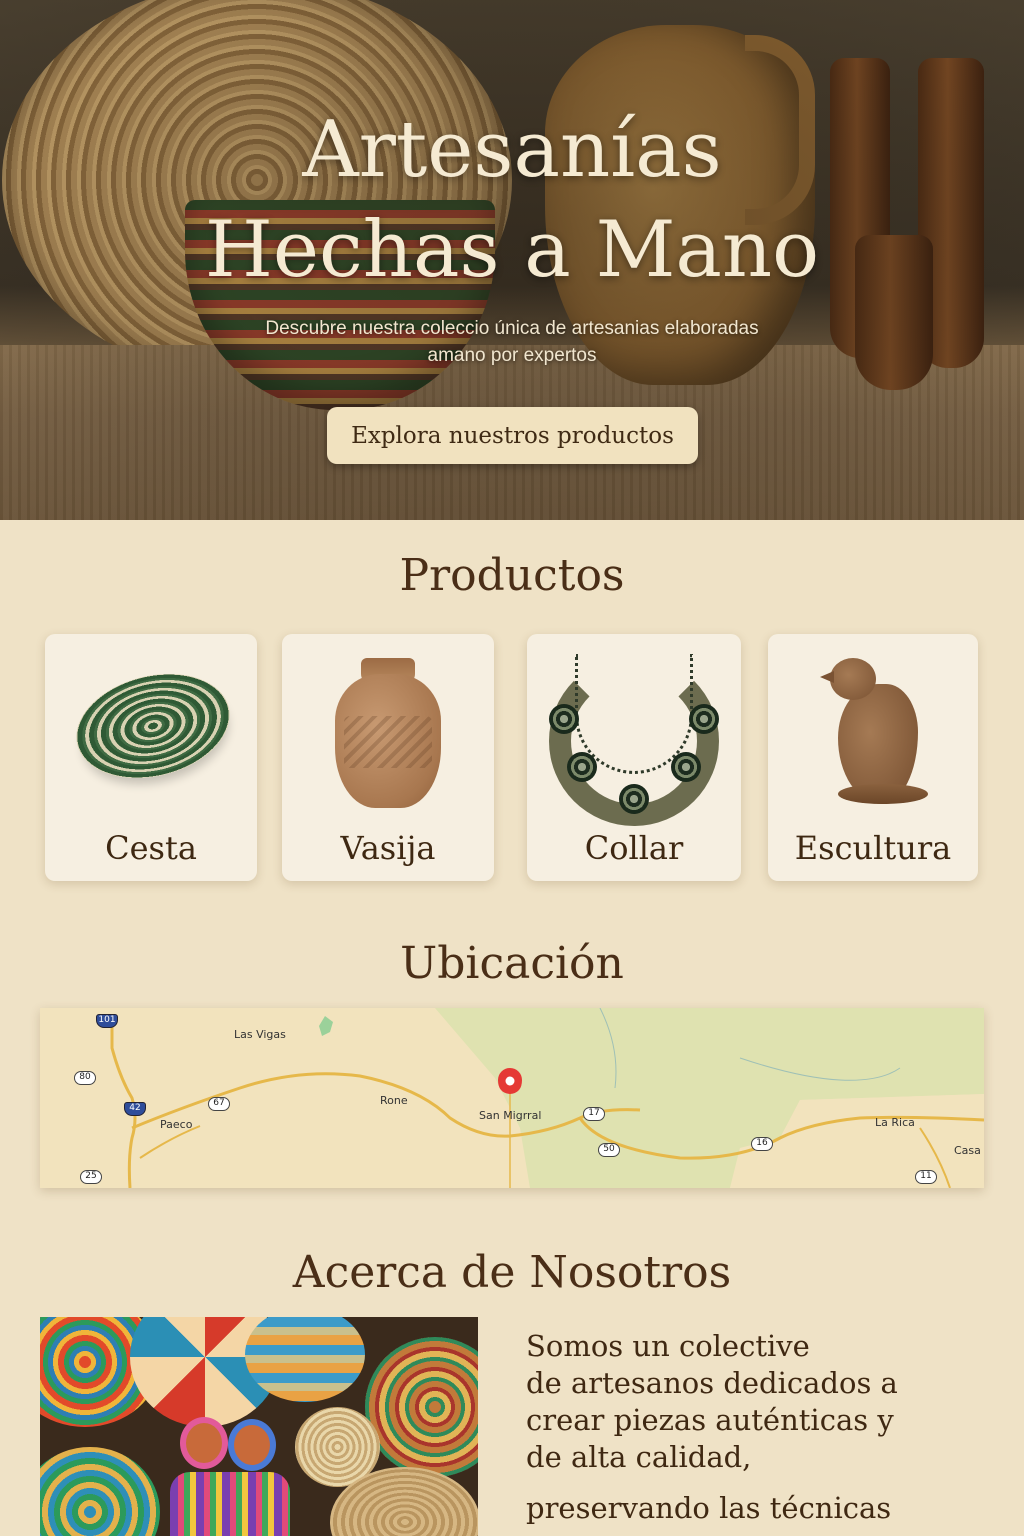  Describe the element at coordinates (510, 1081) in the screenshot. I see `map-pin-icon` at that location.